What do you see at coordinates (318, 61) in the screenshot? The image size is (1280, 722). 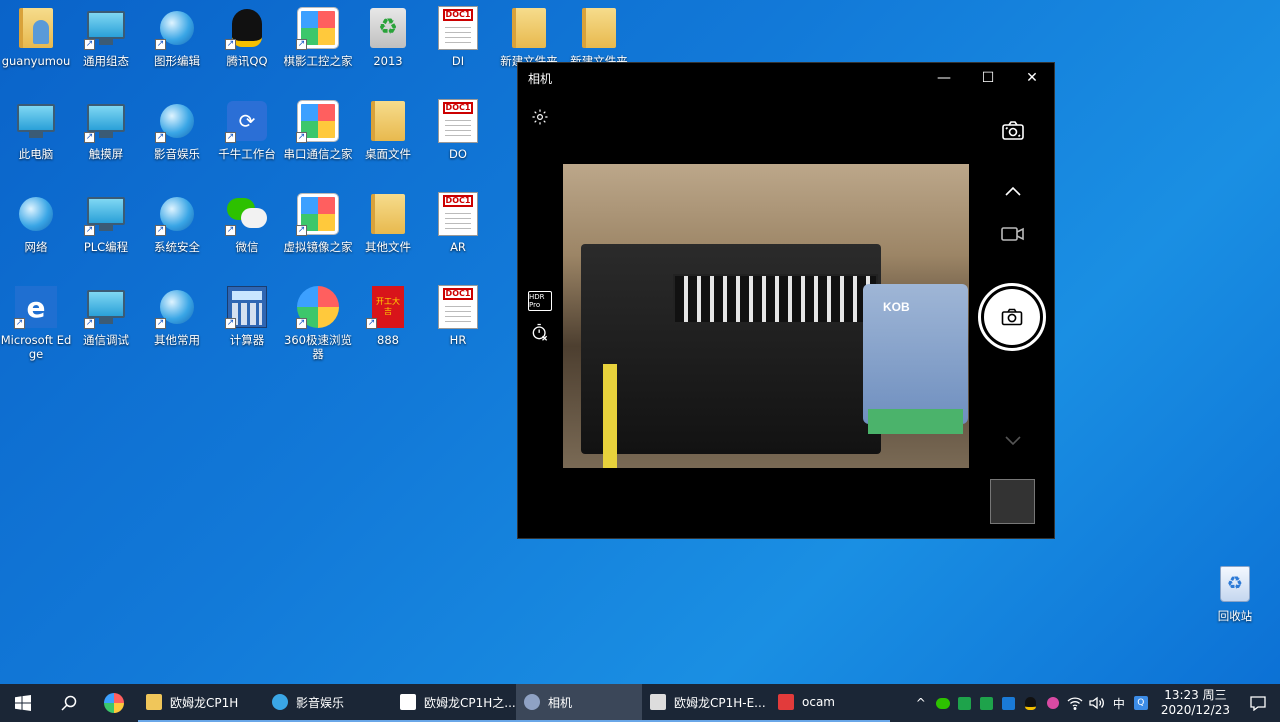 I see `desktop-icon-label: 棋影工控之家` at bounding box center [318, 61].